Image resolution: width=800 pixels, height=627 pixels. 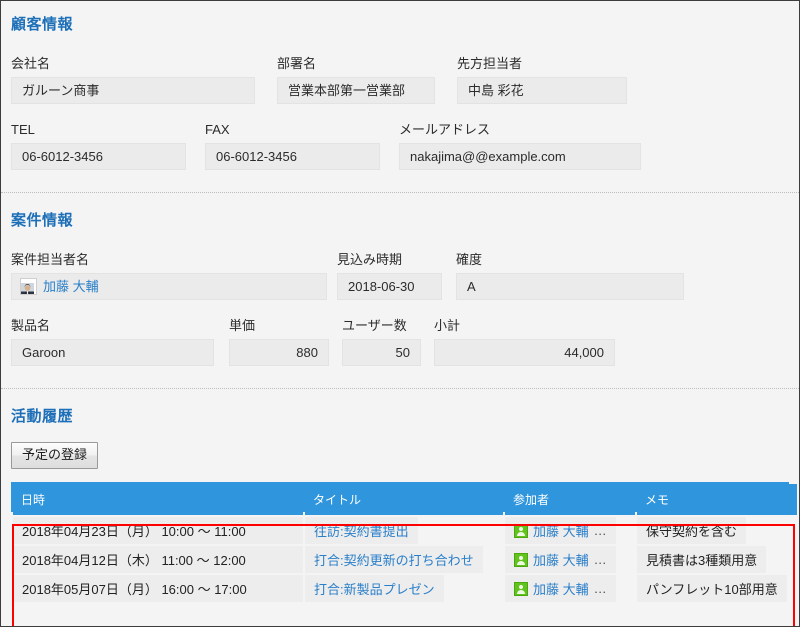 I want to click on field-expected-period: 見込み時期 2018-06-30, so click(x=389, y=276).